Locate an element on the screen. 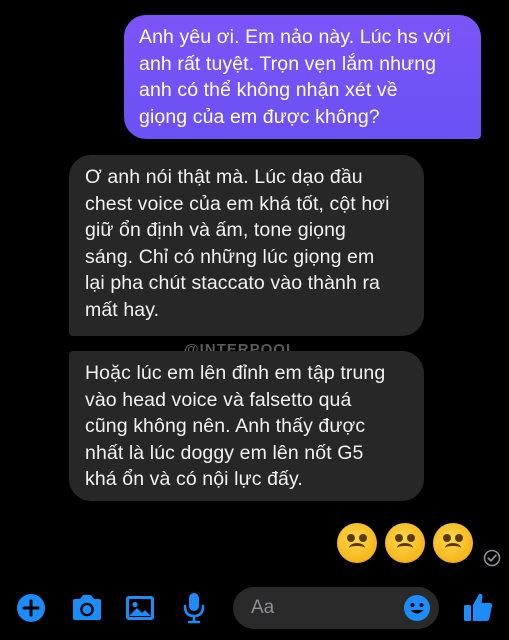 This screenshot has height=640, width=509. camera-icon is located at coordinates (87, 608).